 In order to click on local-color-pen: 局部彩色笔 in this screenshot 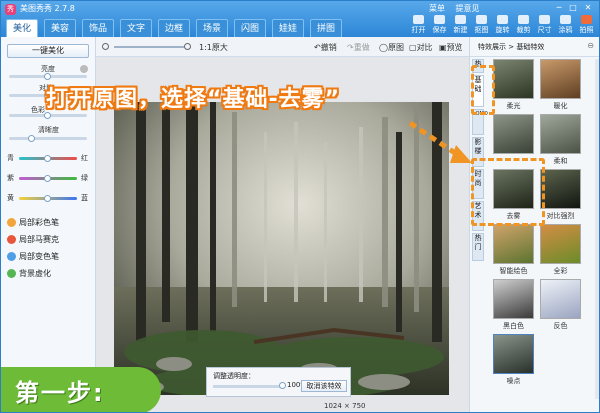, I will do `click(39, 222)`.